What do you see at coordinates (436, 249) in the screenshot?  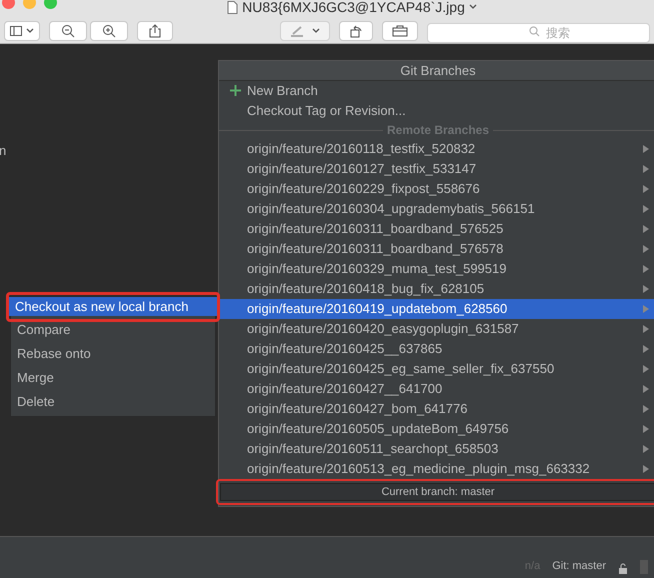 I see `branch-item: origin/feature/20160311_boardband_576578` at bounding box center [436, 249].